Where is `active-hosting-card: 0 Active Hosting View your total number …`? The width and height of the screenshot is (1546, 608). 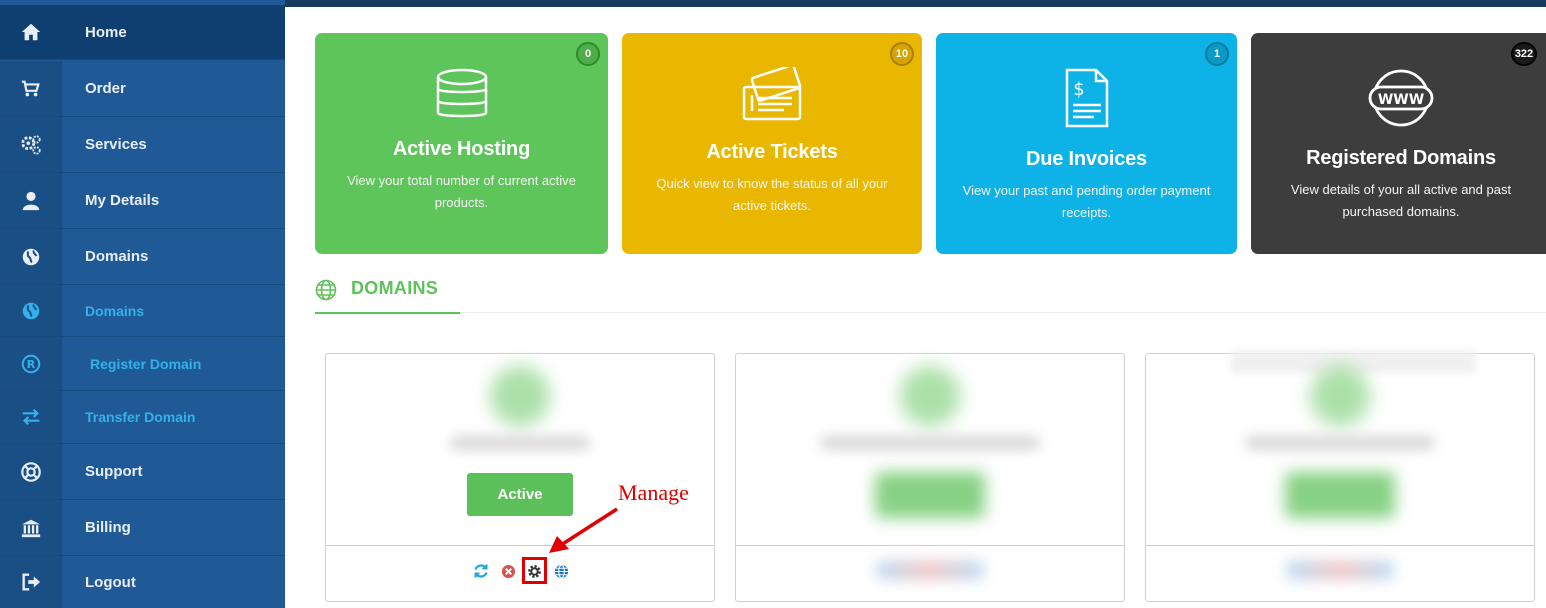
active-hosting-card: 0 Active Hosting View your total number … is located at coordinates (461, 143).